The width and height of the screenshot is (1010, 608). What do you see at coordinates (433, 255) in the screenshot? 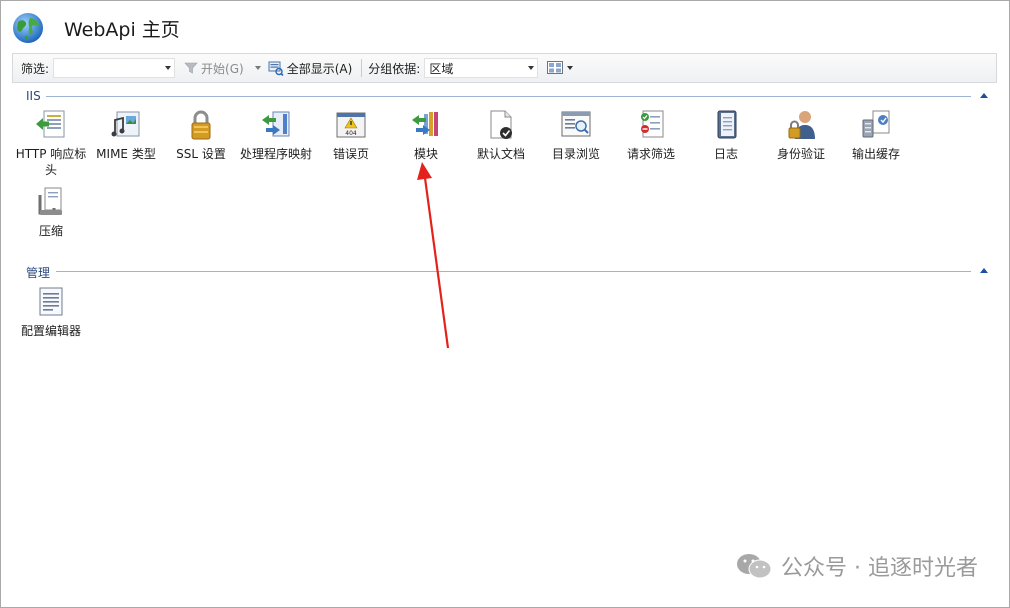
I see `annotation-arrow` at bounding box center [433, 255].